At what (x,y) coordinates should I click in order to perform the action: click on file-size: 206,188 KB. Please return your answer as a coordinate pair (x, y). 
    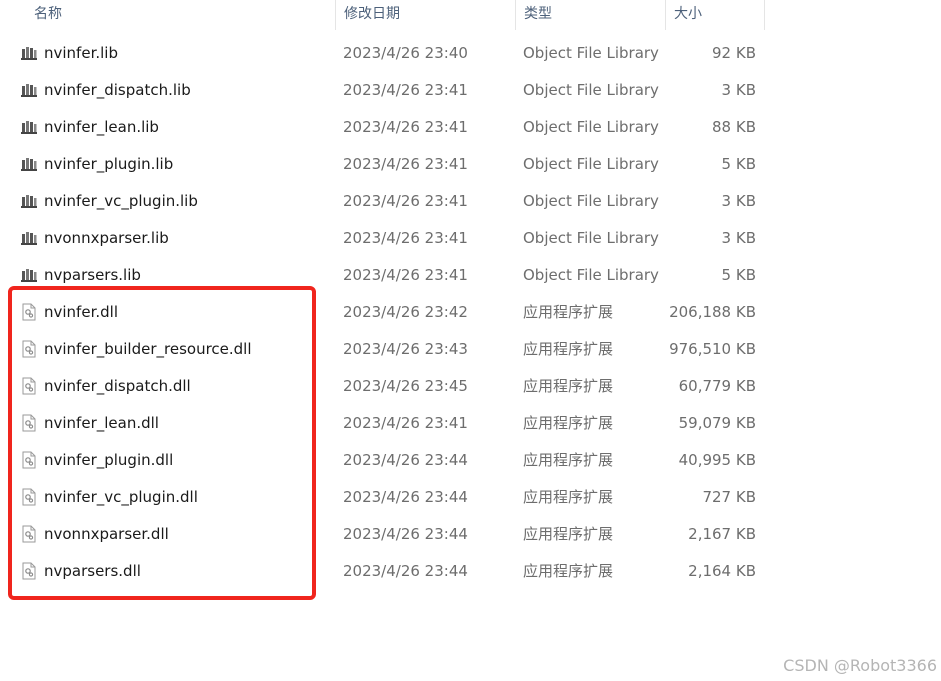
    Looking at the image, I should click on (712, 312).